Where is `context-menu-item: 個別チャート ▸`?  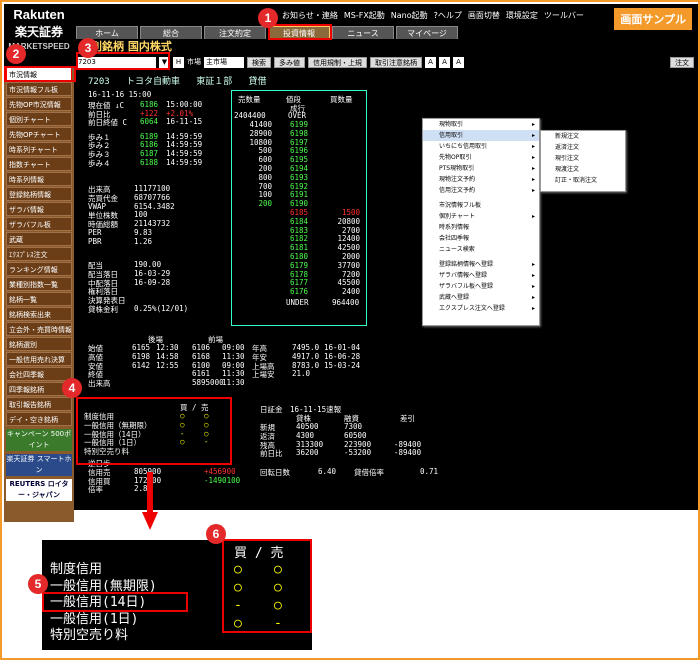
context-menu-item: 個別チャート ▸ is located at coordinates (481, 216).